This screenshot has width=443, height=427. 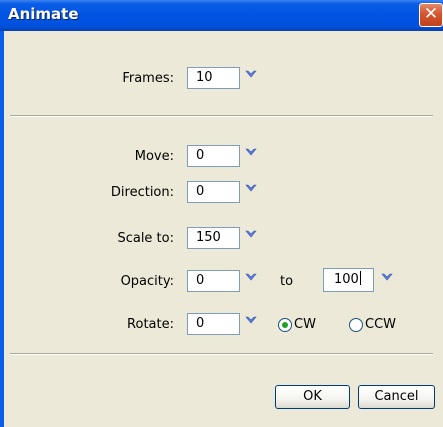 I want to click on move-dropdown, so click(x=251, y=155).